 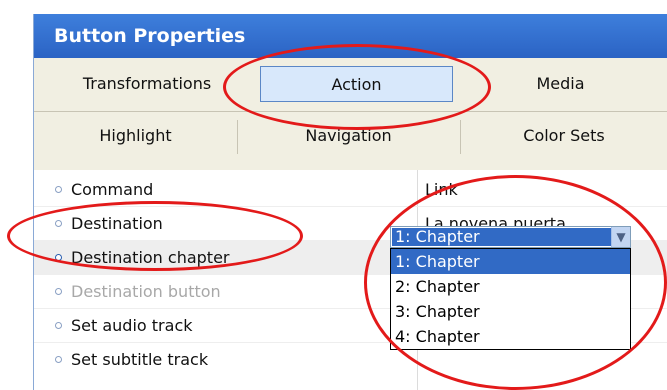 I want to click on dropdown-option: 1: Chapter, so click(x=510, y=261).